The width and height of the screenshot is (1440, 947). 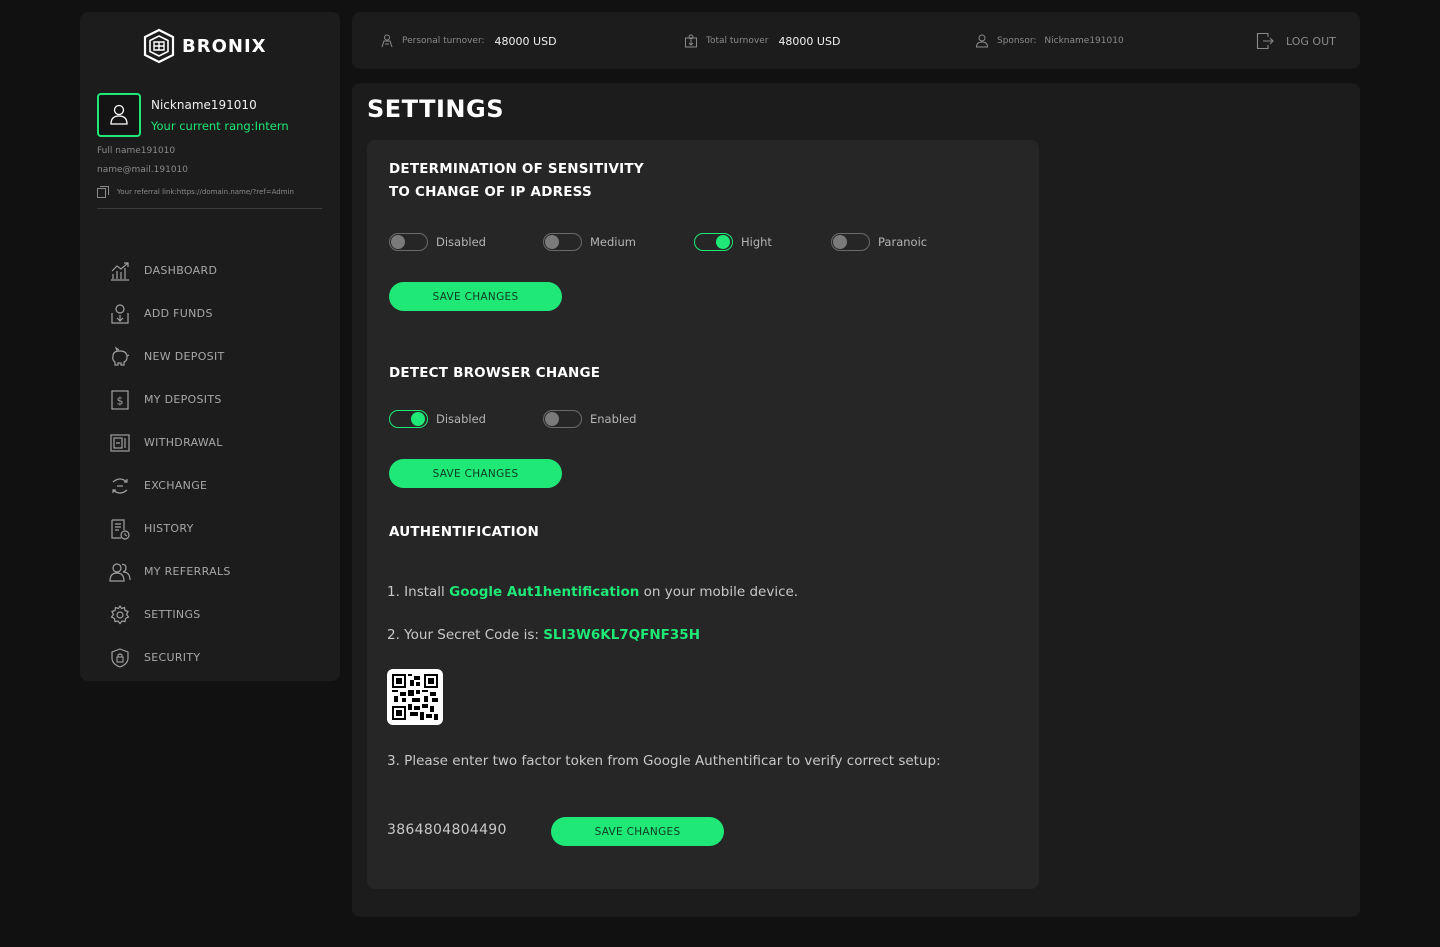 What do you see at coordinates (143, 170) in the screenshot?
I see `user-email: name@mail.191010` at bounding box center [143, 170].